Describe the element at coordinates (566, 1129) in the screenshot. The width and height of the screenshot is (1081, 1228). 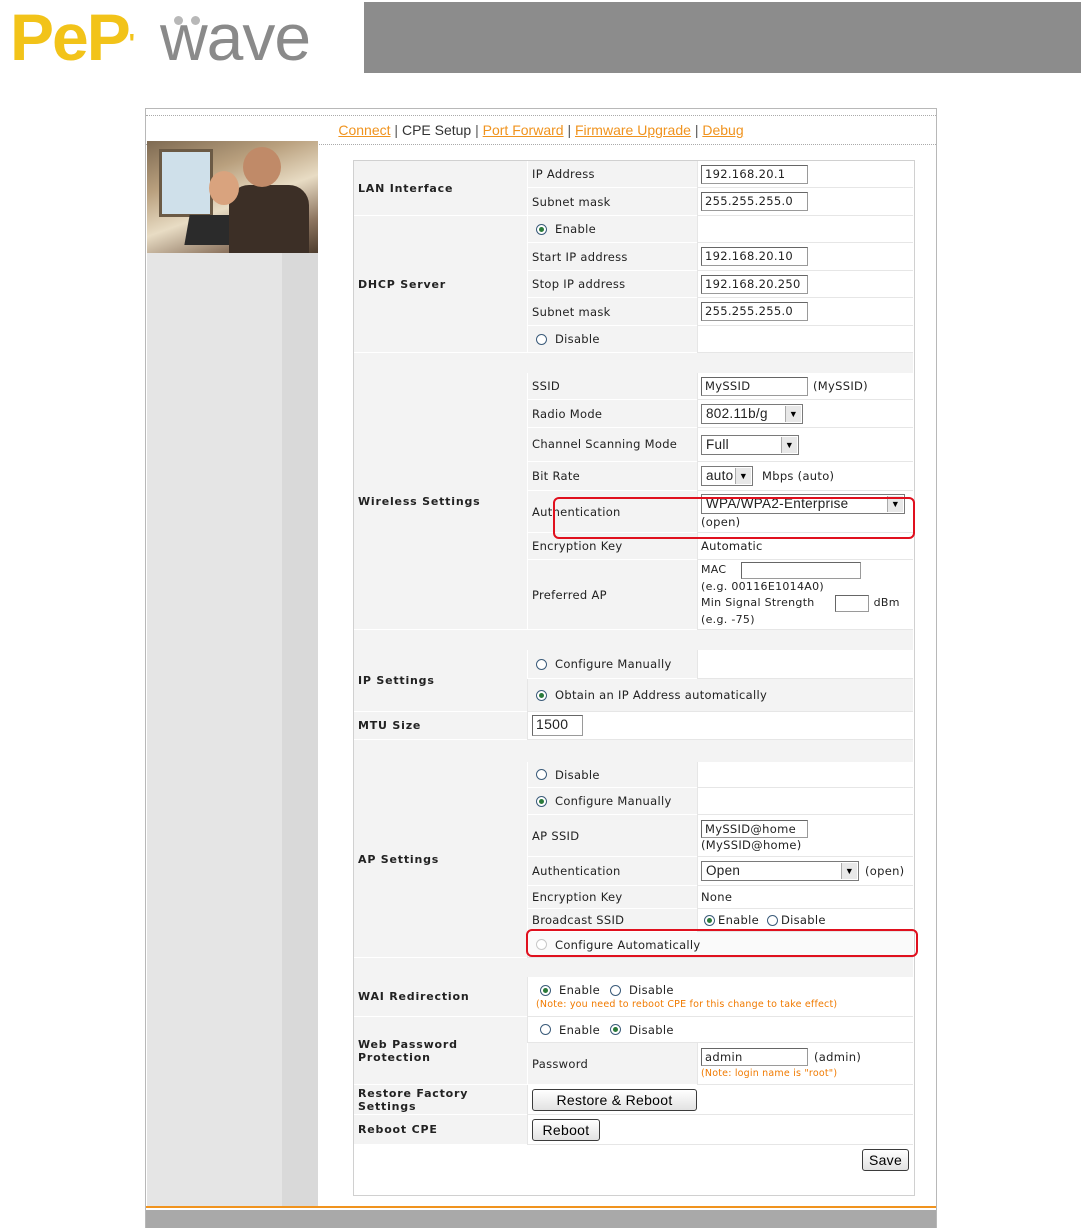
I see `reboot-button: Reboot` at that location.